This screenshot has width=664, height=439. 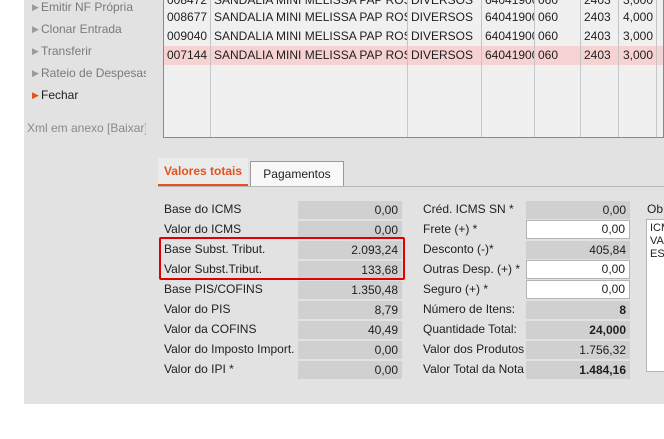 I want to click on observations-label: Ob, so click(x=655, y=209).